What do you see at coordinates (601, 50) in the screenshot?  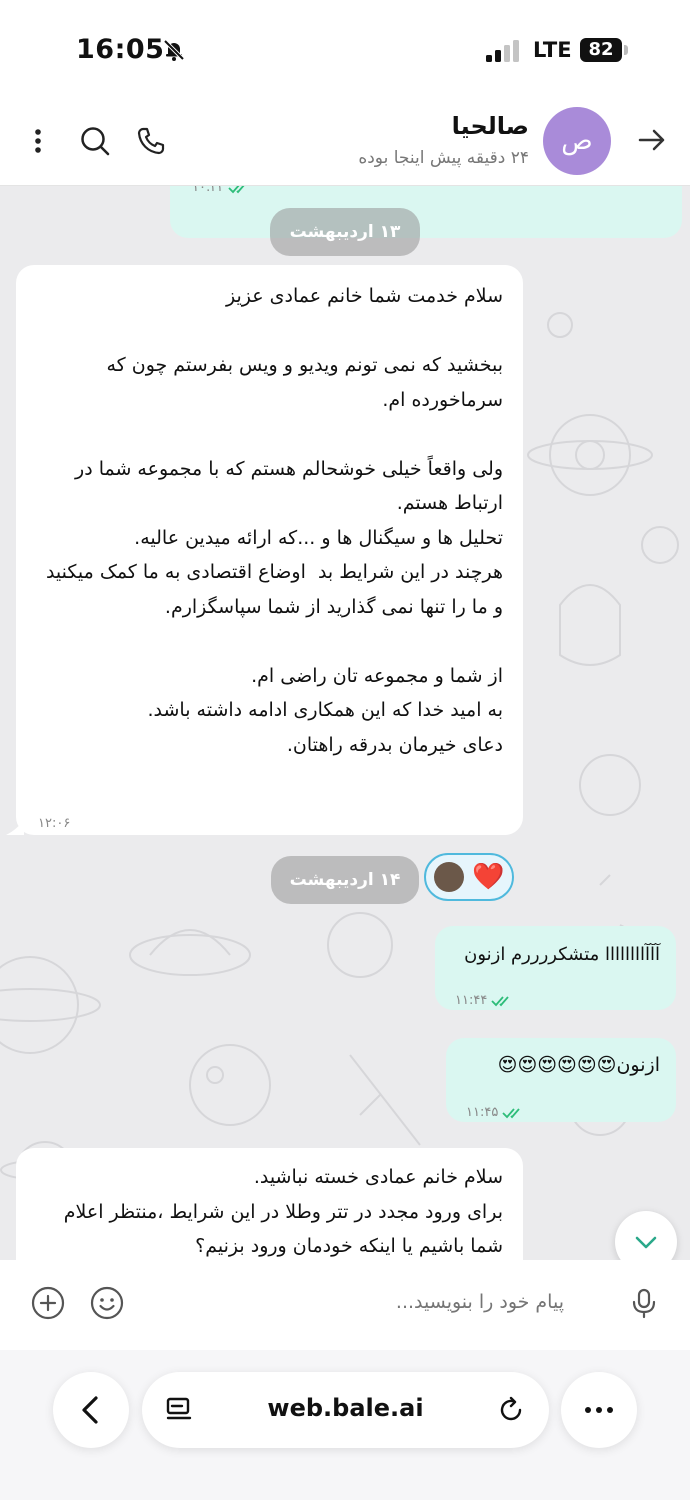 I see `battery-level: 82` at bounding box center [601, 50].